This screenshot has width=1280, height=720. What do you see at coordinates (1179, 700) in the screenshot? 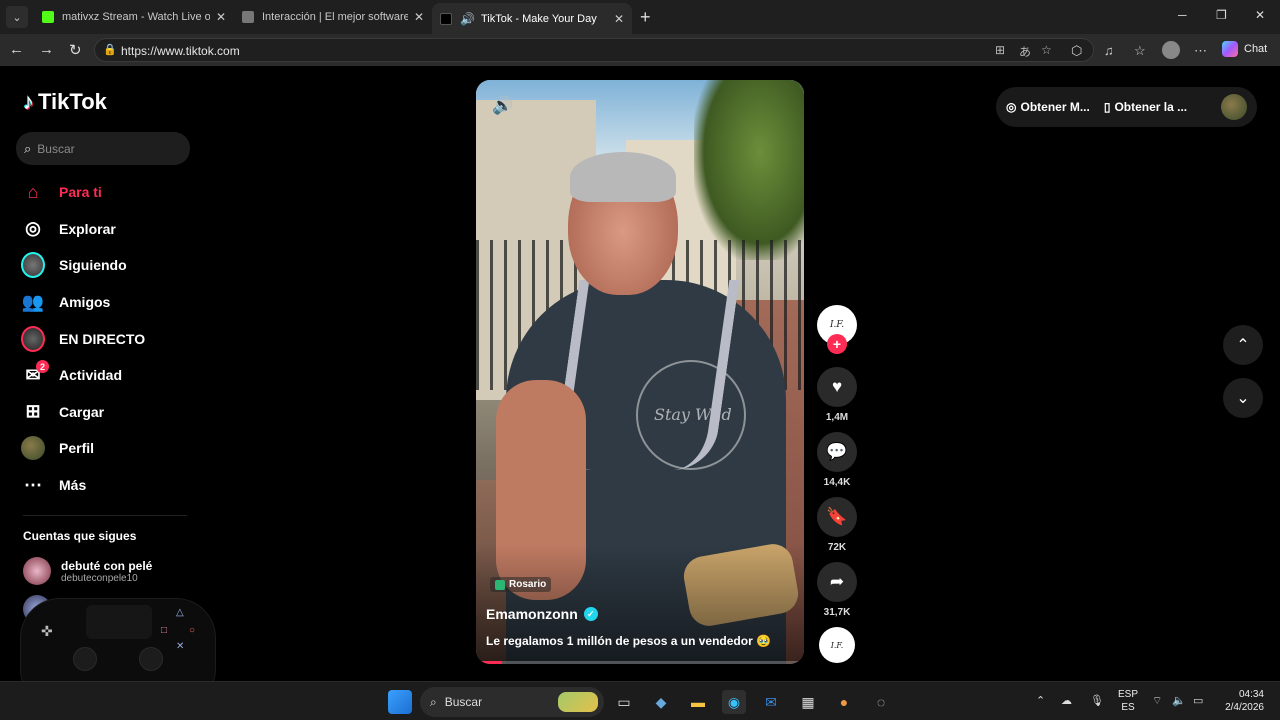
I see `volume-icon: 🔈` at bounding box center [1179, 700].